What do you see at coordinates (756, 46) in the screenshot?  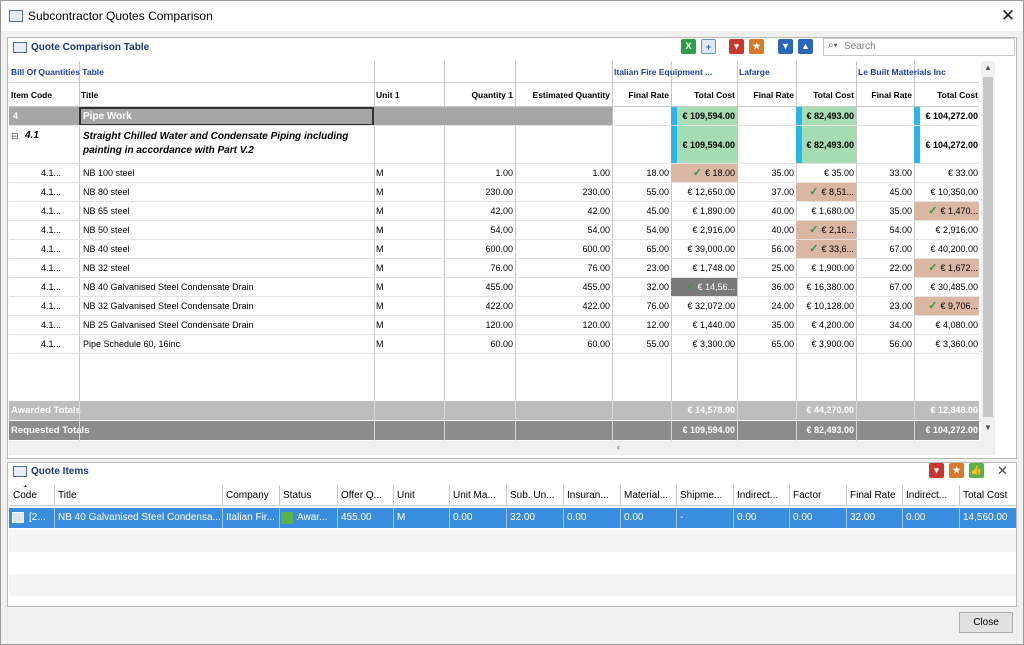 I see `award-icon: ★` at bounding box center [756, 46].